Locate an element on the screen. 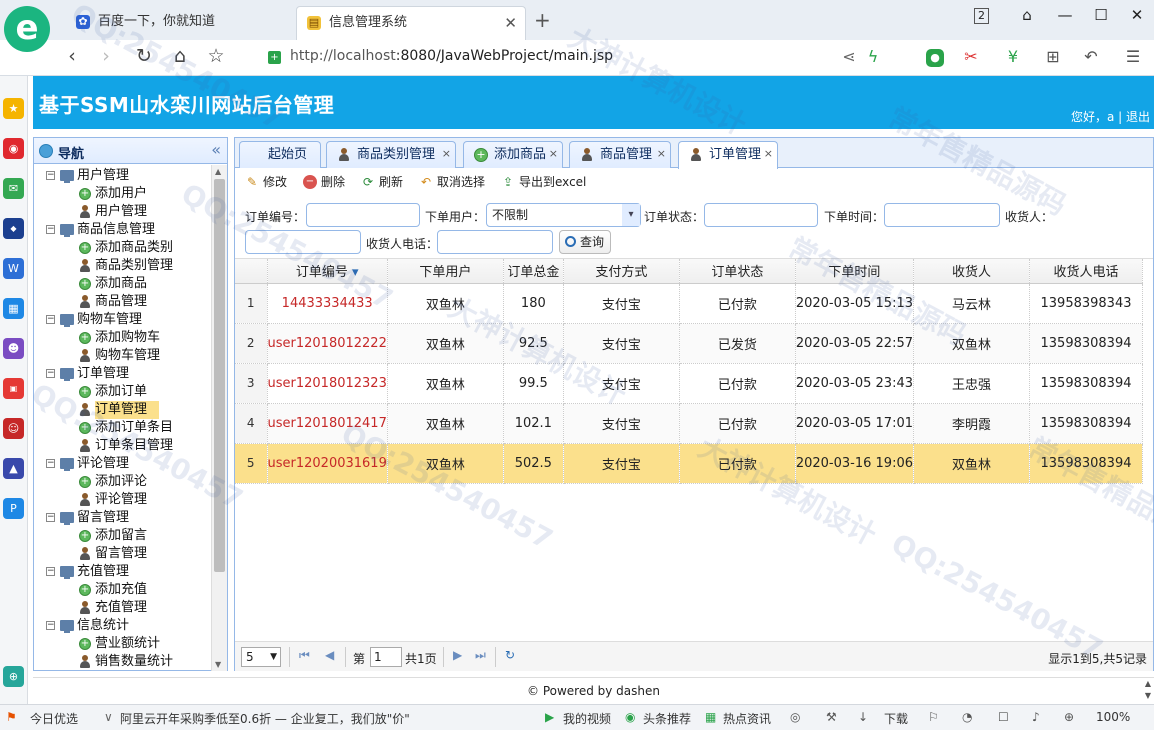  status-input is located at coordinates (761, 215).